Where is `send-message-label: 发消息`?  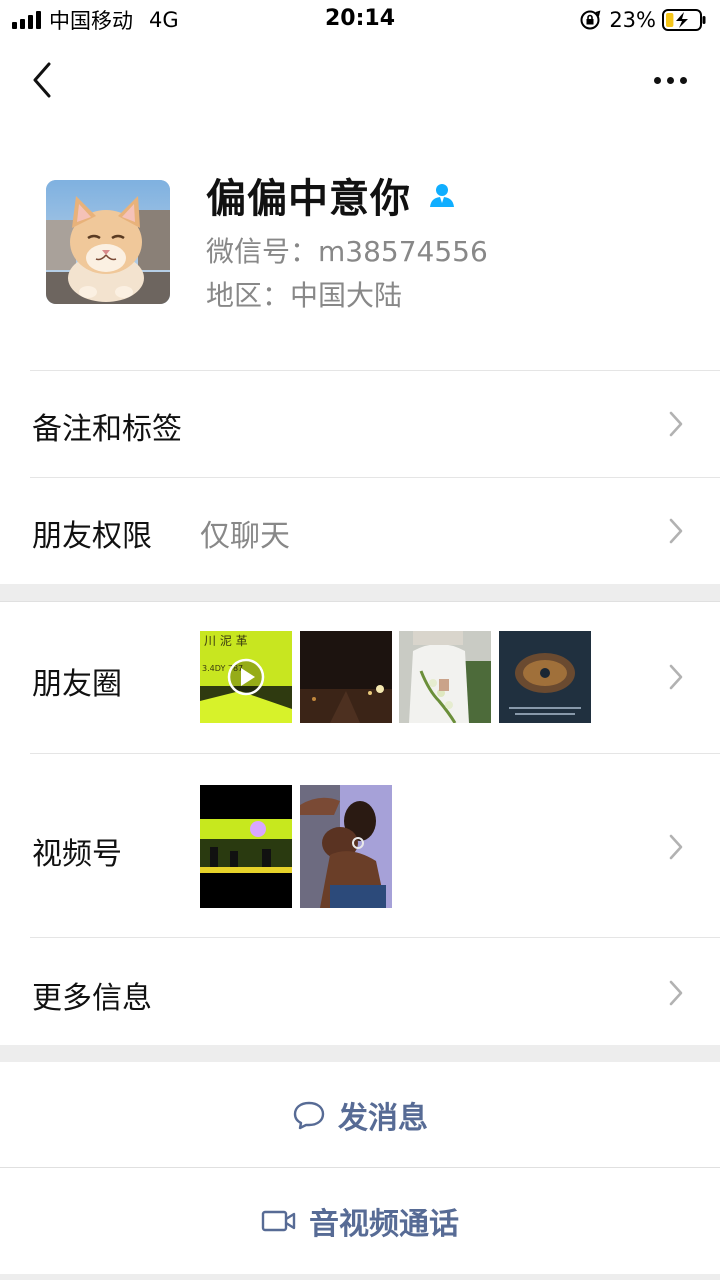
send-message-label: 发消息 is located at coordinates (383, 1118).